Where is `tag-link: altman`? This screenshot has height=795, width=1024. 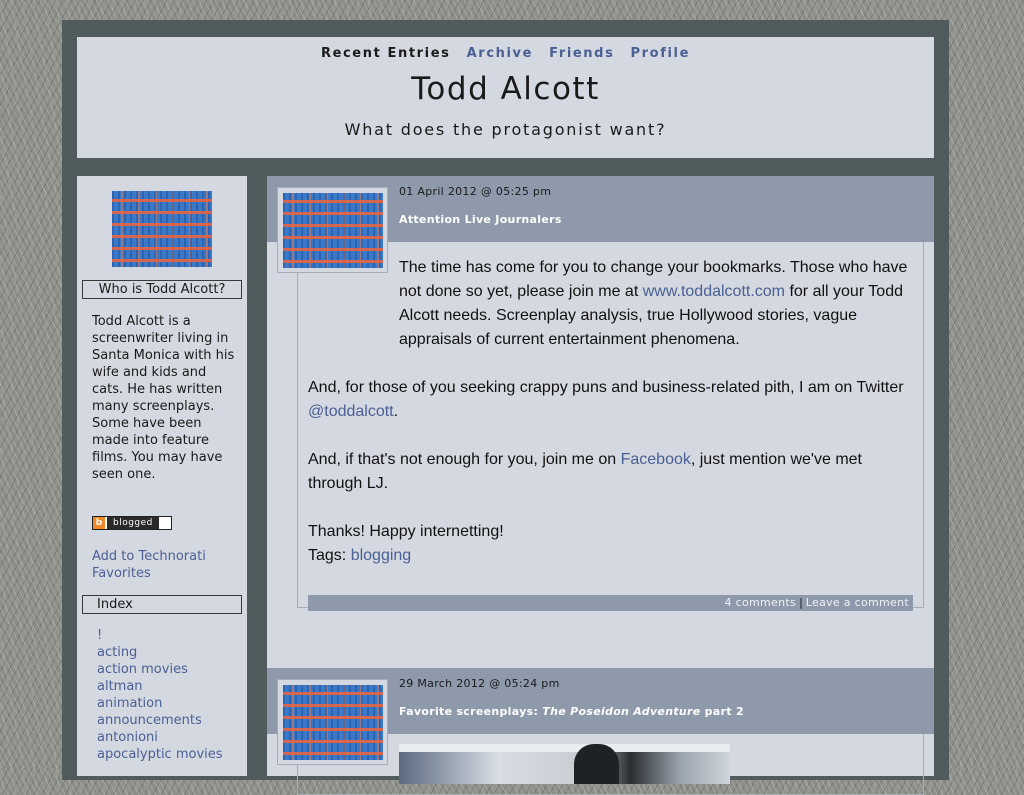
tag-link: altman is located at coordinates (160, 686).